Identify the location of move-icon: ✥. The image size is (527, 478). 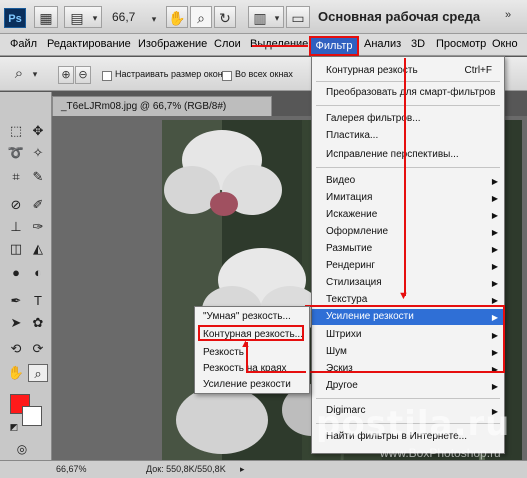
(38, 131).